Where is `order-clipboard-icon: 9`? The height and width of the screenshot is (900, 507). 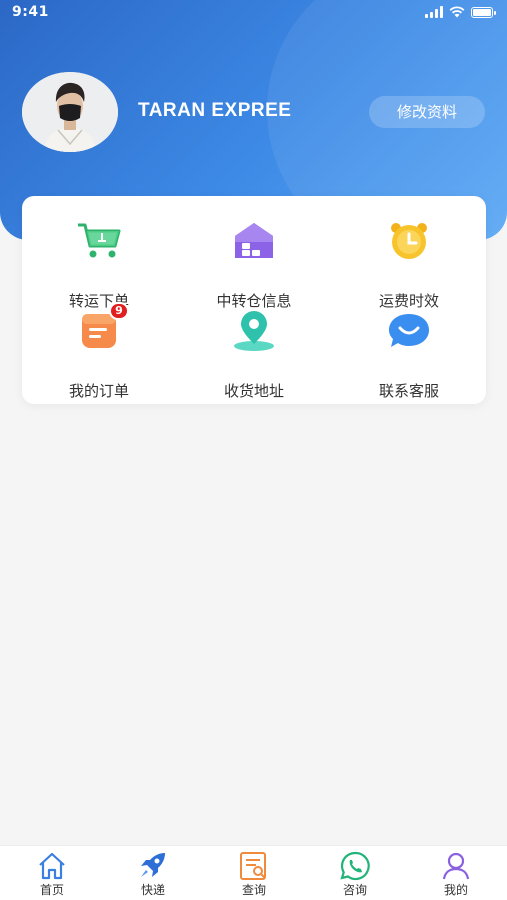
order-clipboard-icon: 9 is located at coordinates (102, 327).